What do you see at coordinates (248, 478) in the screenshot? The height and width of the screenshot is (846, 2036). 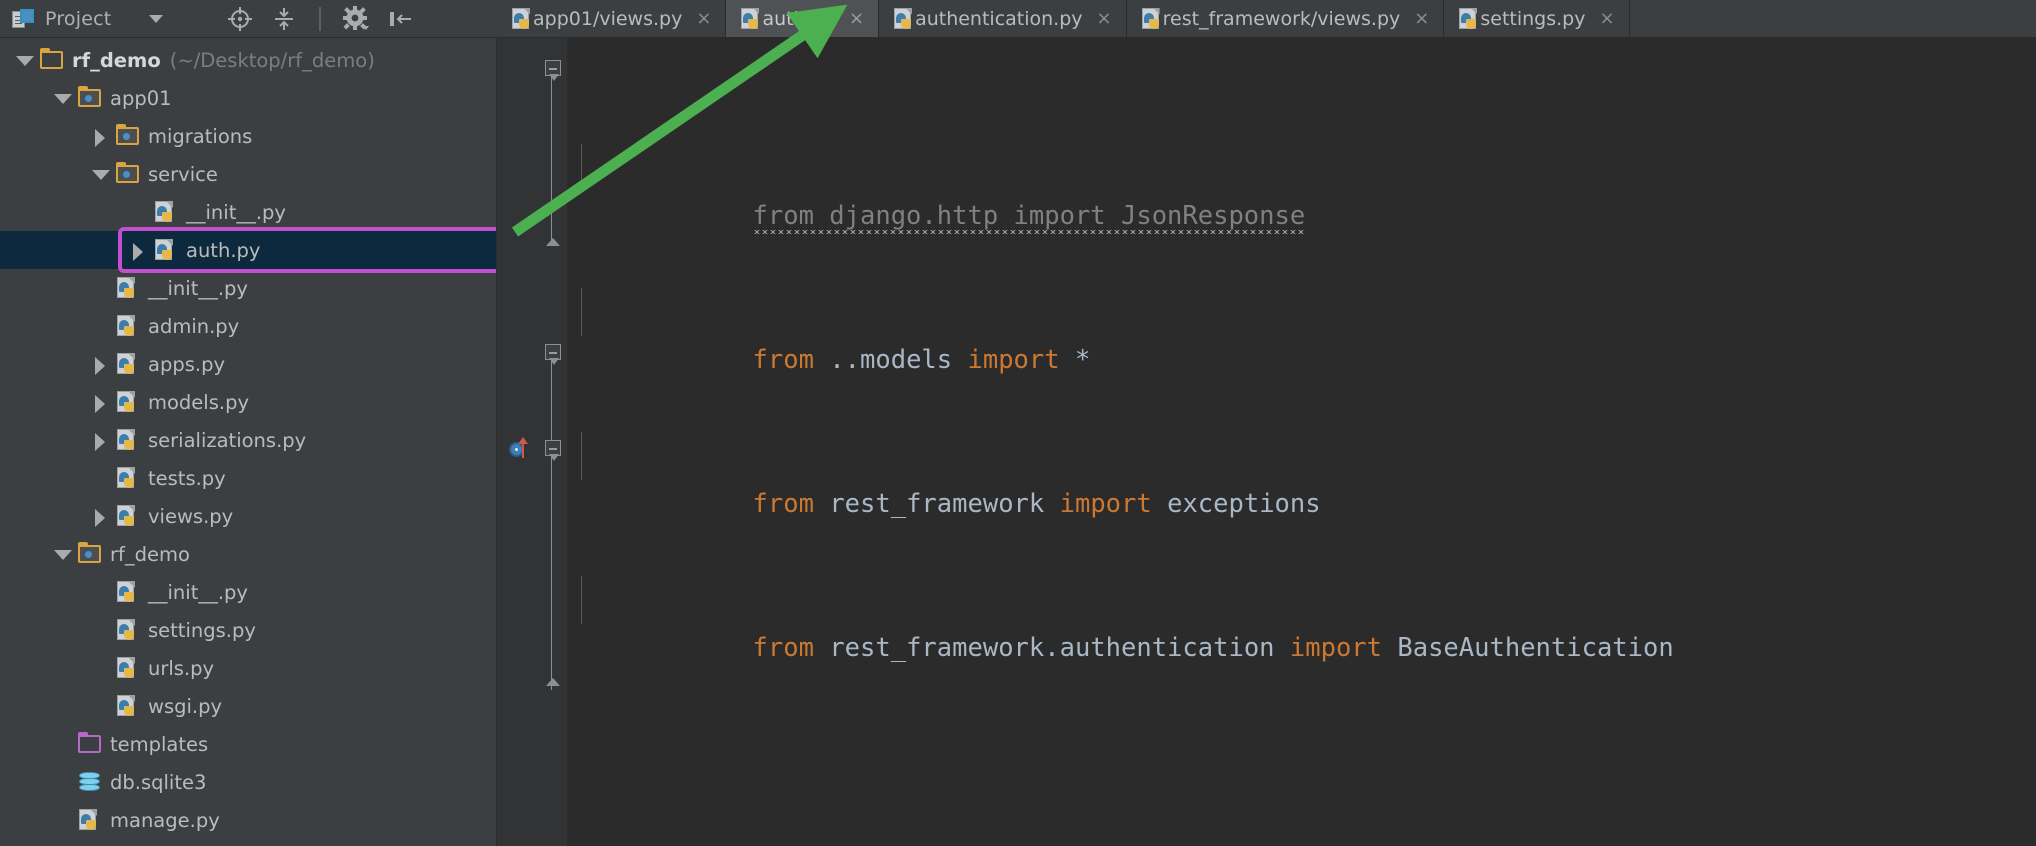 I see `tree-item-tests-py: tests.py` at bounding box center [248, 478].